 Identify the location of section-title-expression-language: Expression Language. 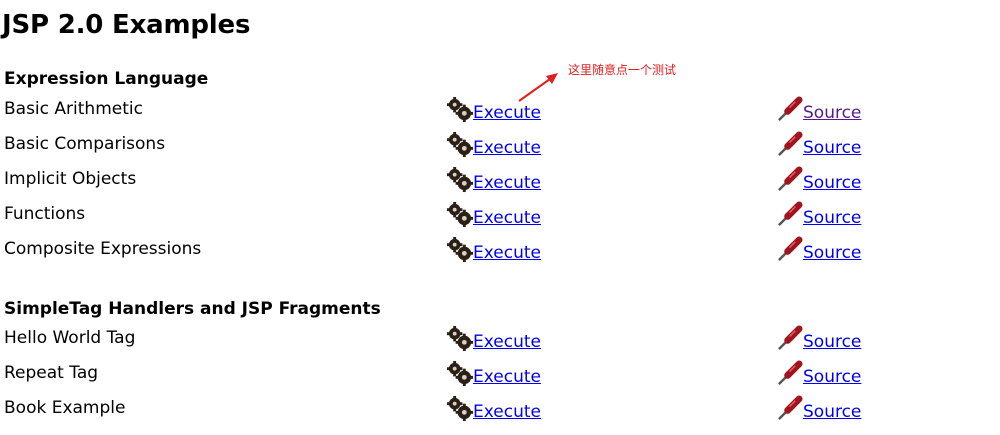
(106, 79).